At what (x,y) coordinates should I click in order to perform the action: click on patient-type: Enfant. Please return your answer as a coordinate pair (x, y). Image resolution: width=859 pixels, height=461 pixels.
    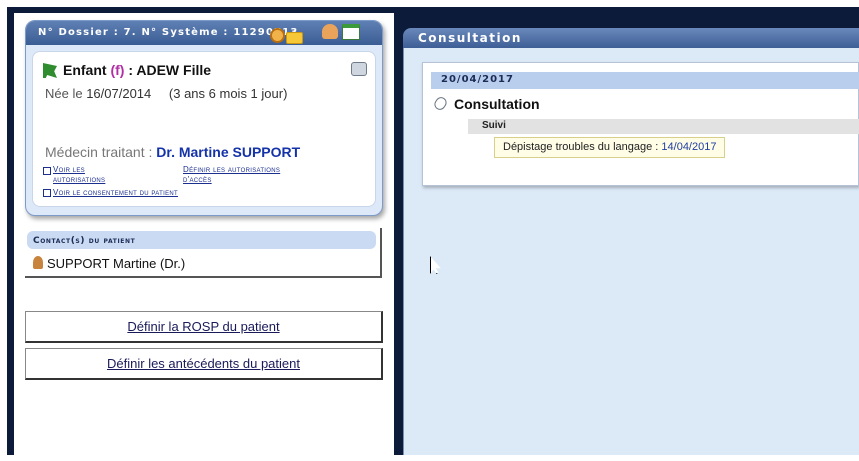
    Looking at the image, I should click on (85, 70).